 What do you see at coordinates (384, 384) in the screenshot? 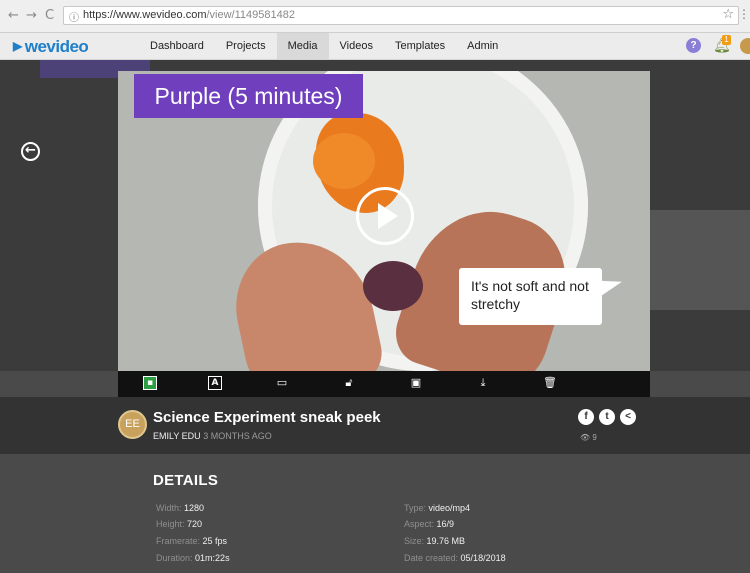
I see `media-toolbar: ▪ A ▭ 🔓︎ ▣ ⤓ 🗑︎` at bounding box center [384, 384].